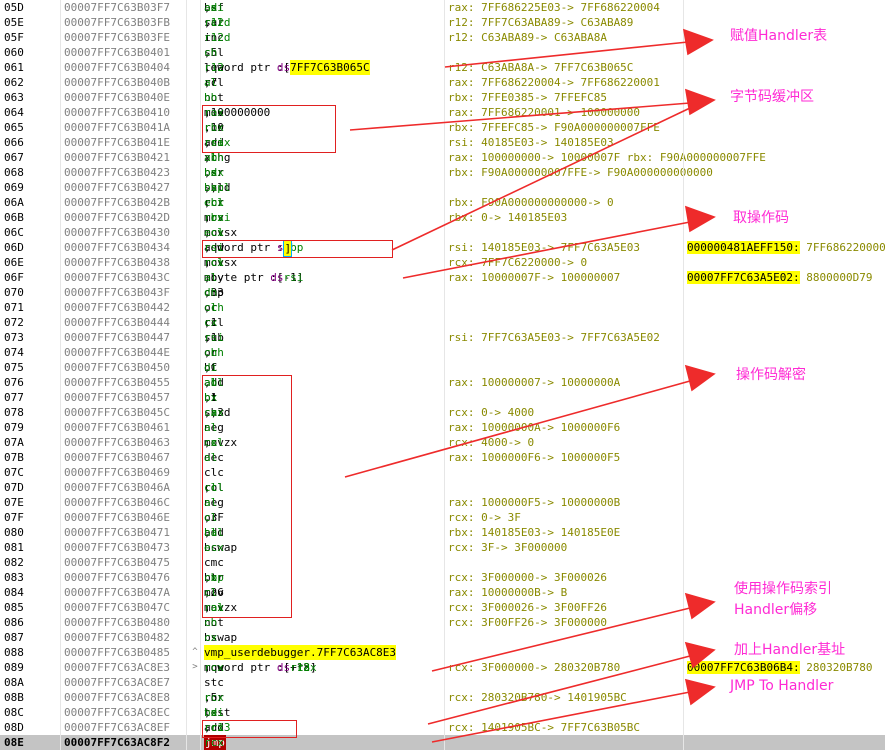 This screenshot has width=885, height=750. What do you see at coordinates (782, 686) in the screenshot?
I see `annotation-jmp-handler: JMP To Handler` at bounding box center [782, 686].